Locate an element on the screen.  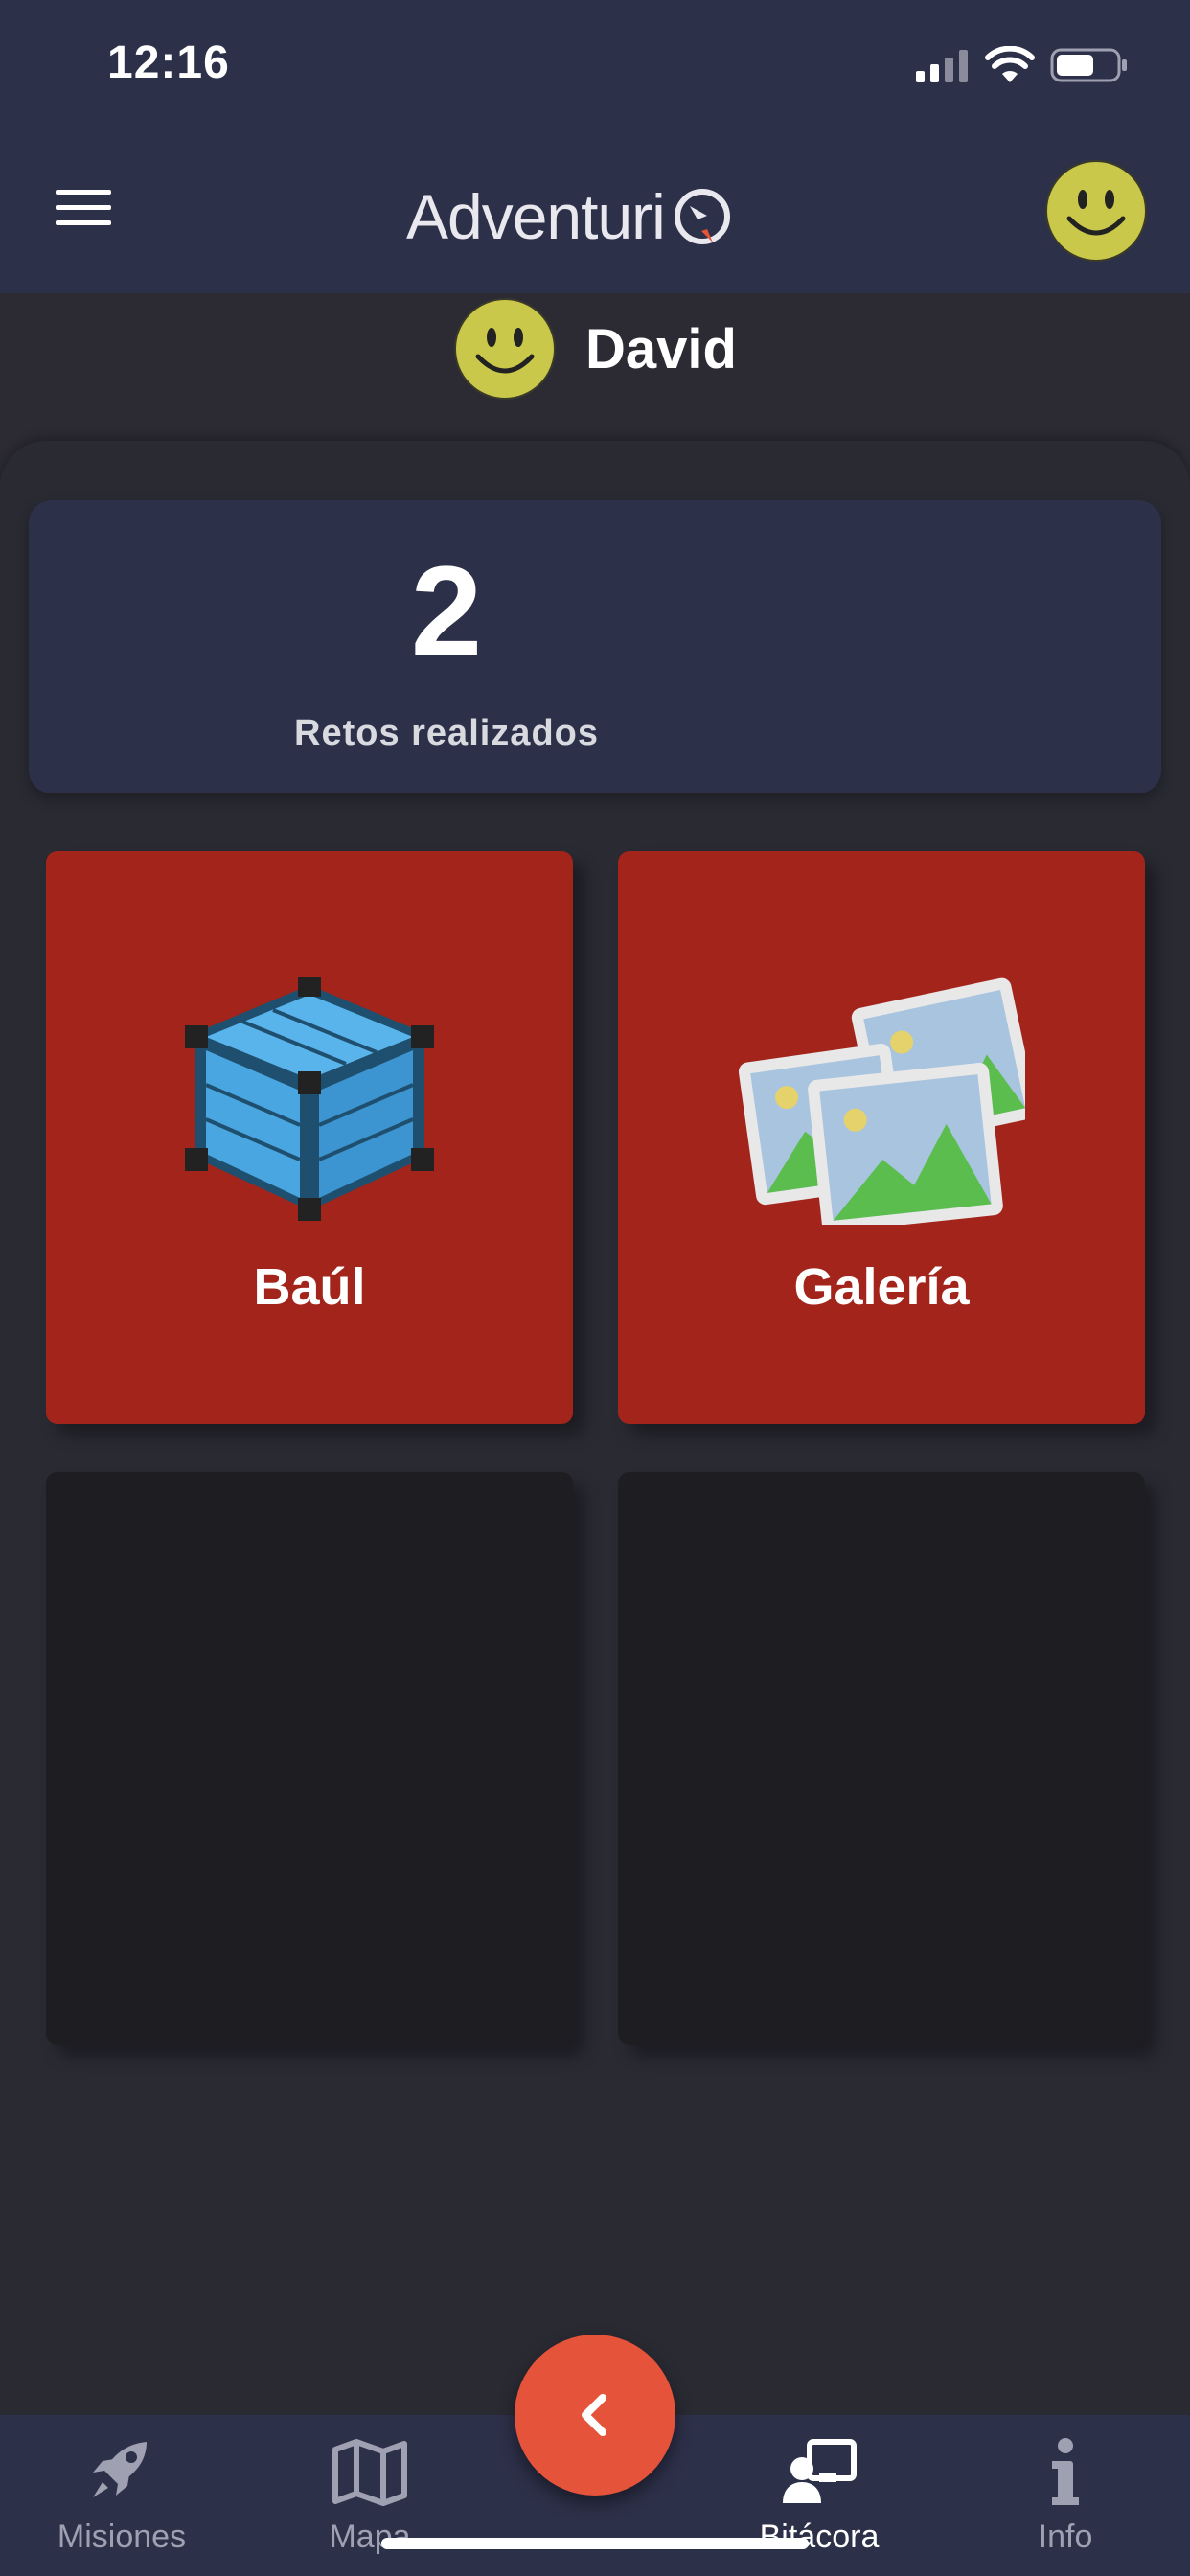
app-header: Adventuri is located at coordinates (595, 211).